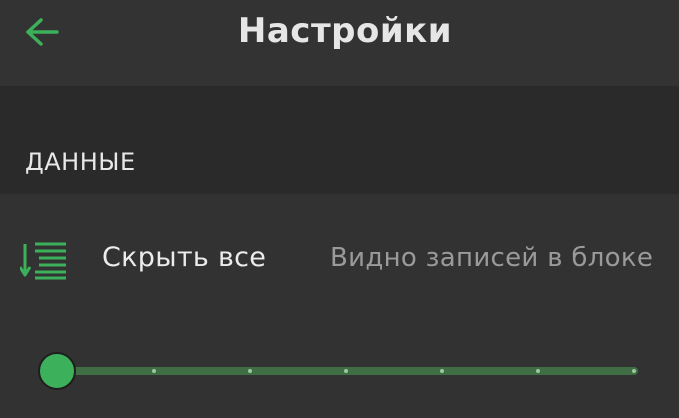  Describe the element at coordinates (345, 31) in the screenshot. I see `page-title: Настройки` at that location.